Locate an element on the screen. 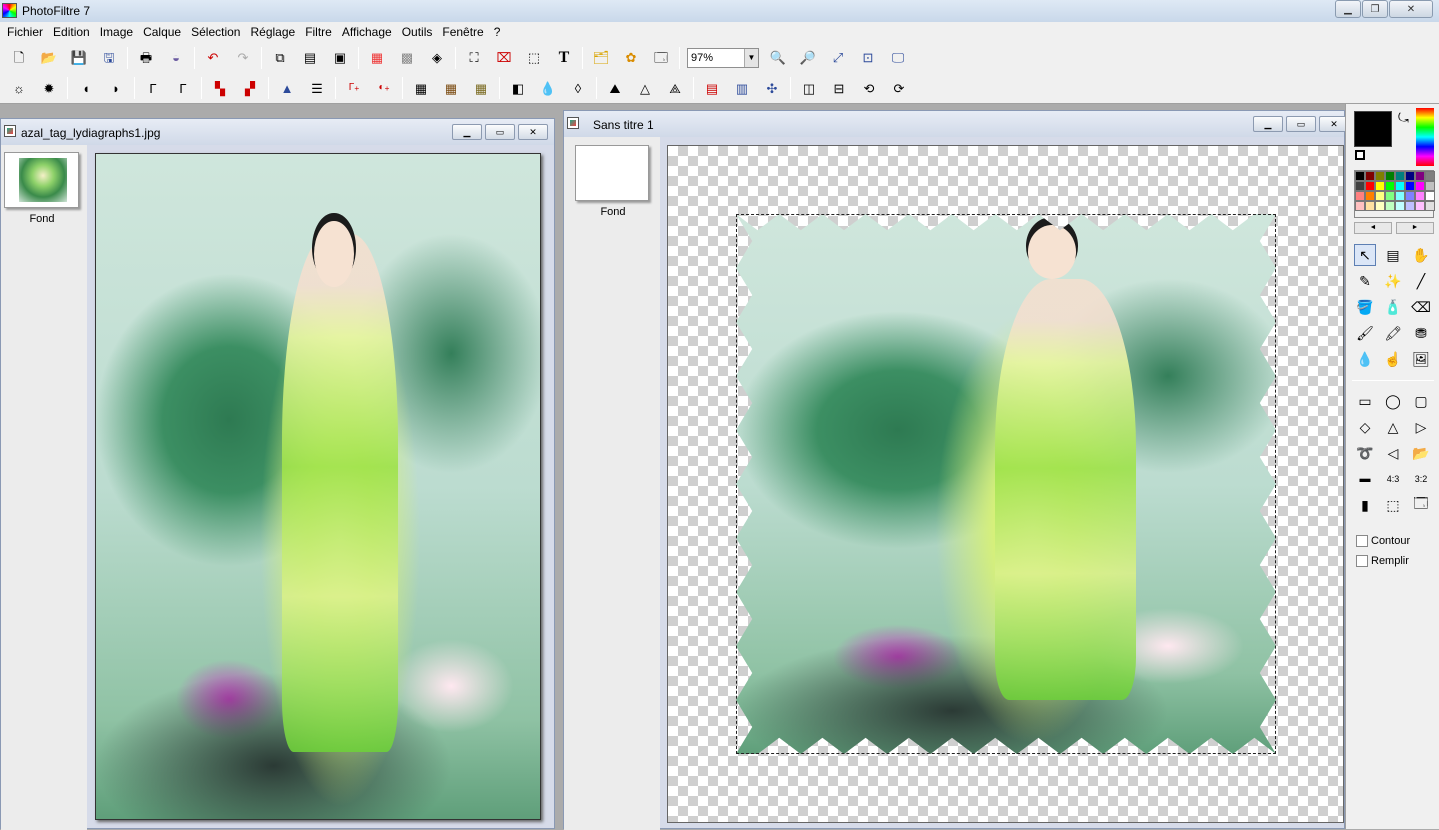 Image resolution: width=1439 pixels, height=830 pixels. auto-contrast-icon: ◐ + is located at coordinates (384, 88).